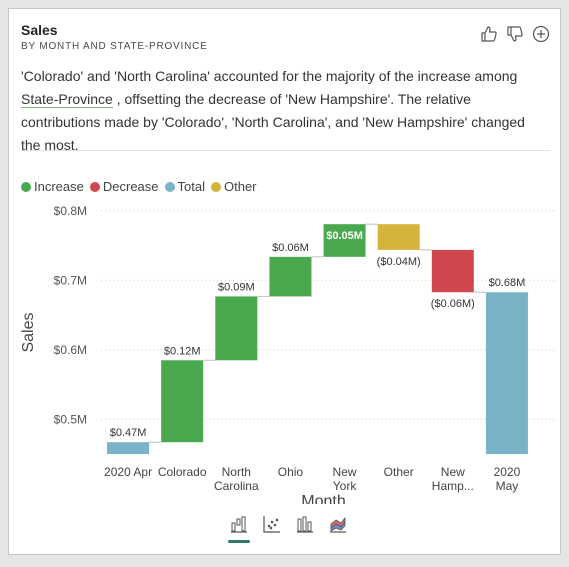 The width and height of the screenshot is (569, 567). What do you see at coordinates (272, 524) in the screenshot?
I see `scatter-chart-icon` at bounding box center [272, 524].